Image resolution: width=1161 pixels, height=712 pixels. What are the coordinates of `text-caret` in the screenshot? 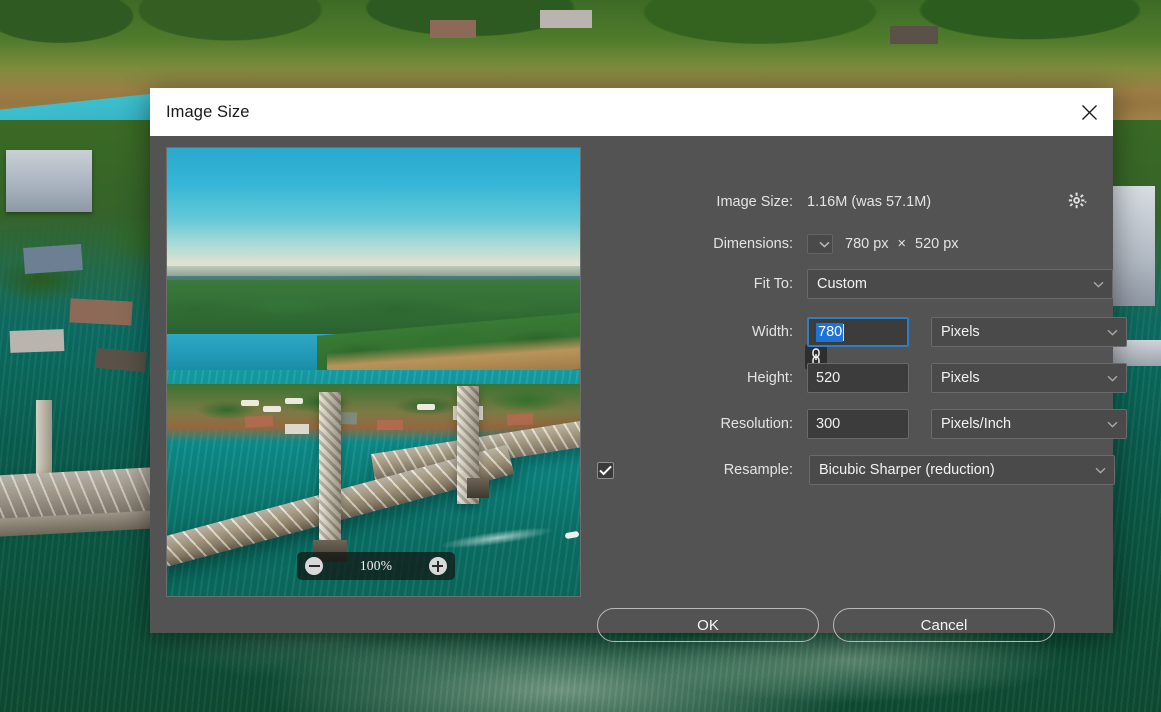 It's located at (844, 332).